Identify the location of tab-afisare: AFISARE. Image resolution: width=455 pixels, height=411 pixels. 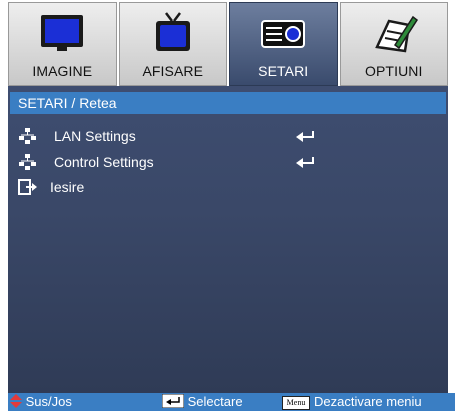
(172, 44).